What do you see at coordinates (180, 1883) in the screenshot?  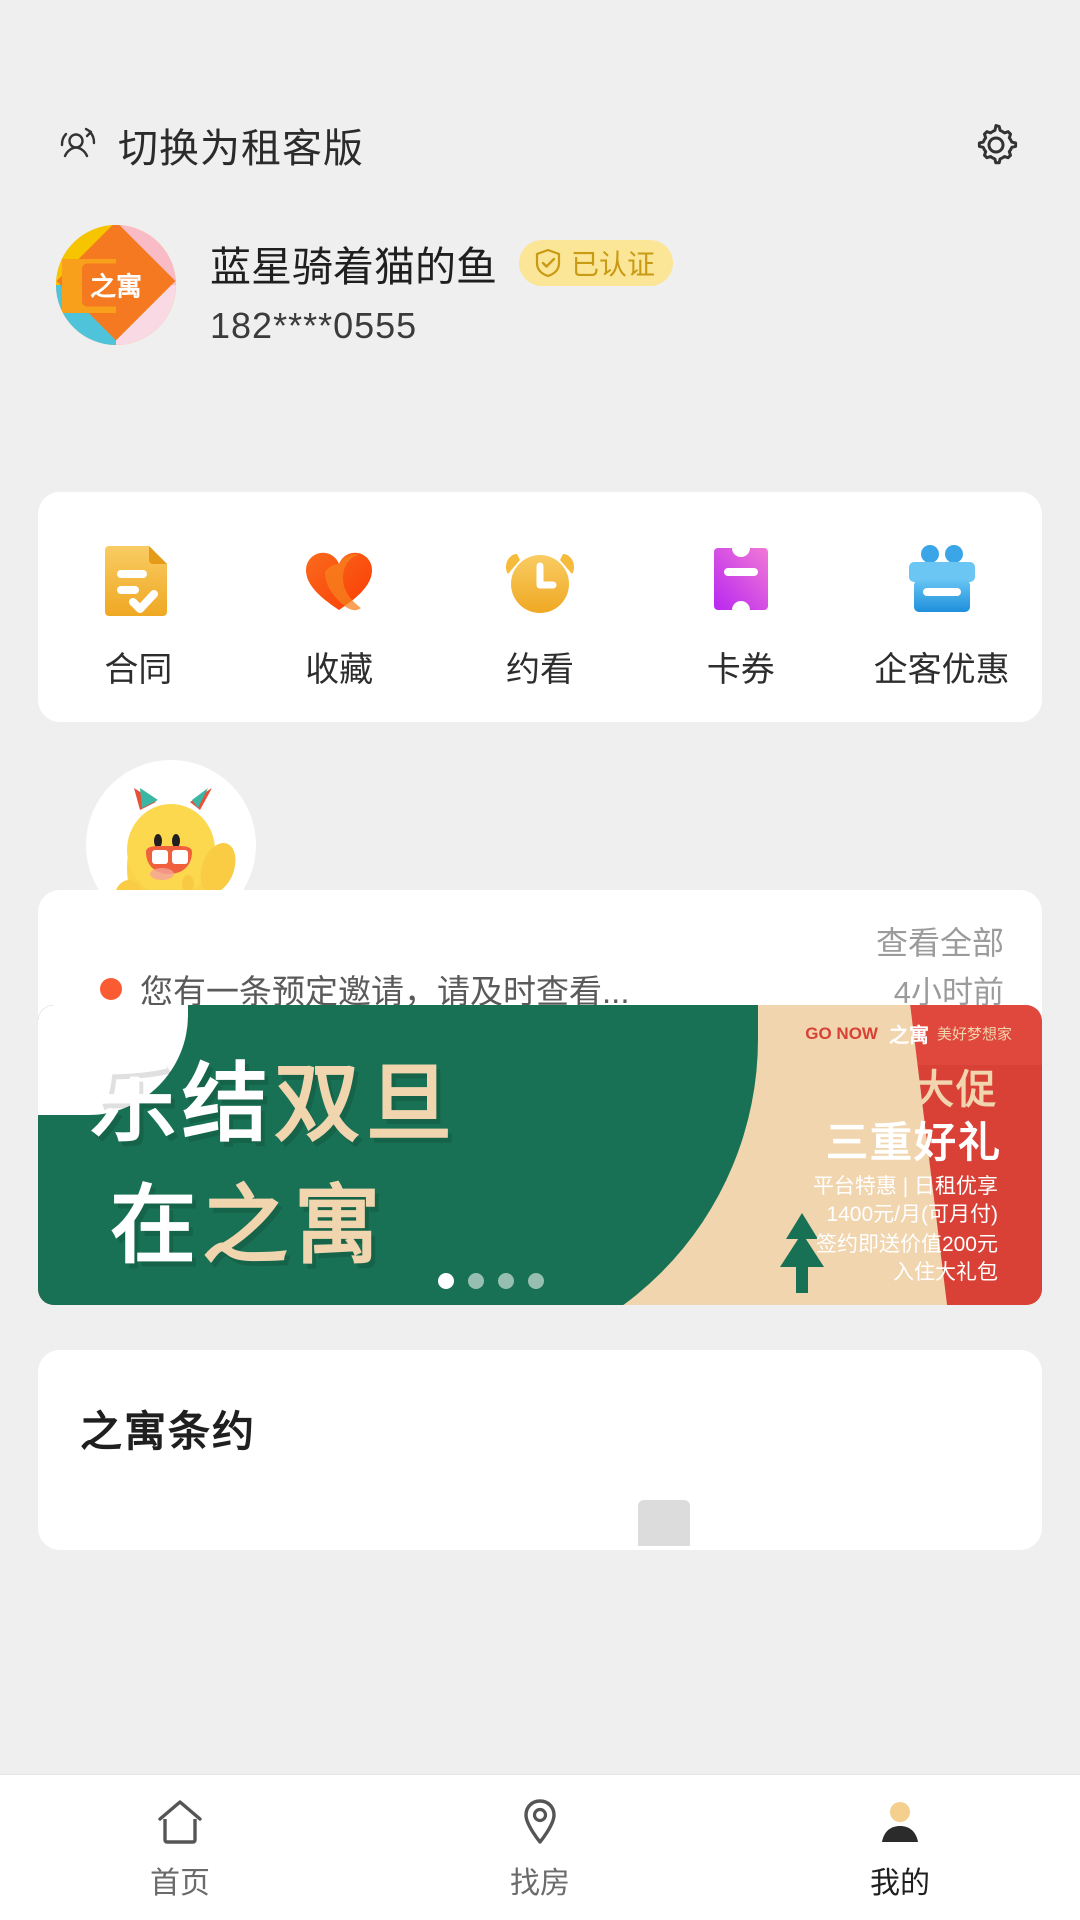 I see `tab-label: 首页` at bounding box center [180, 1883].